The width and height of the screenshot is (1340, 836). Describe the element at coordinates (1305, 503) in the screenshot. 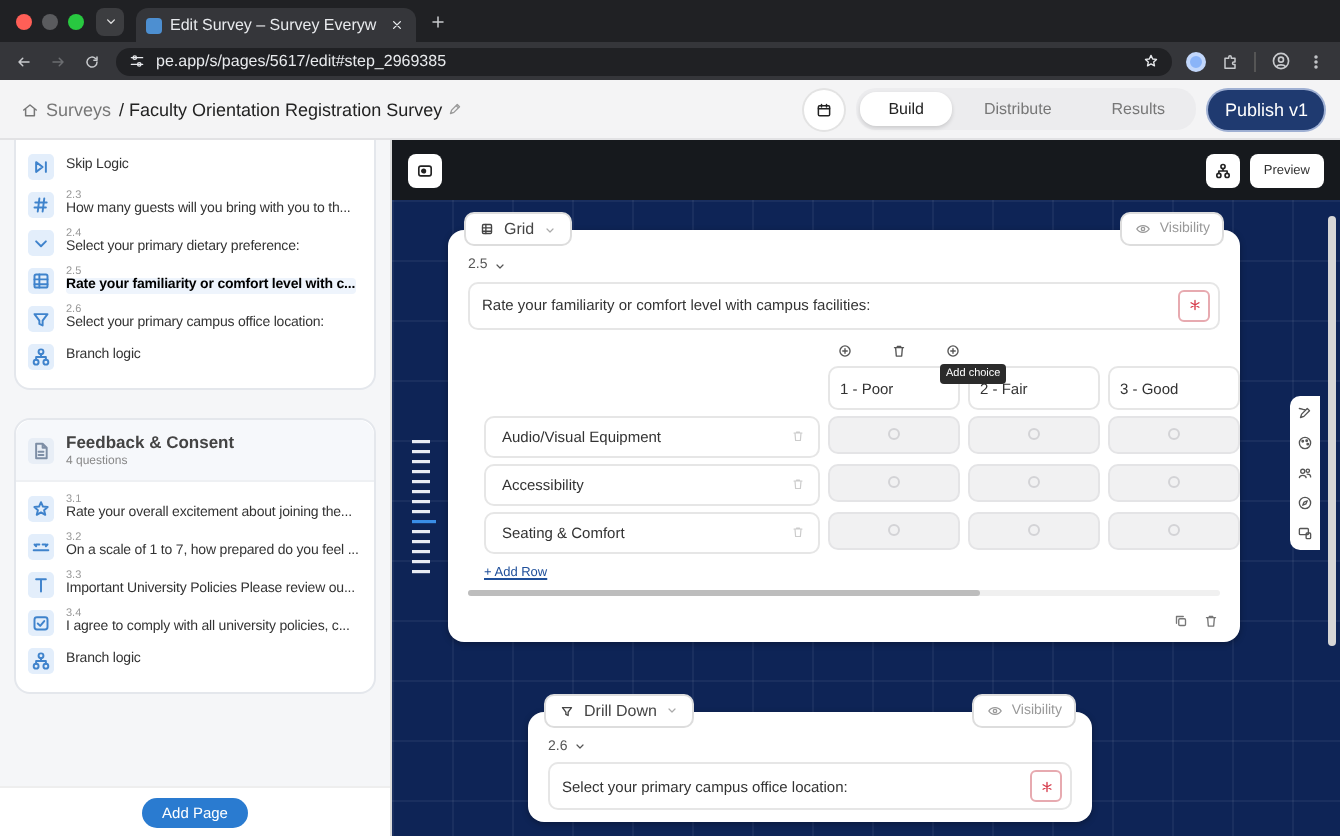

I see `compass-icon` at that location.